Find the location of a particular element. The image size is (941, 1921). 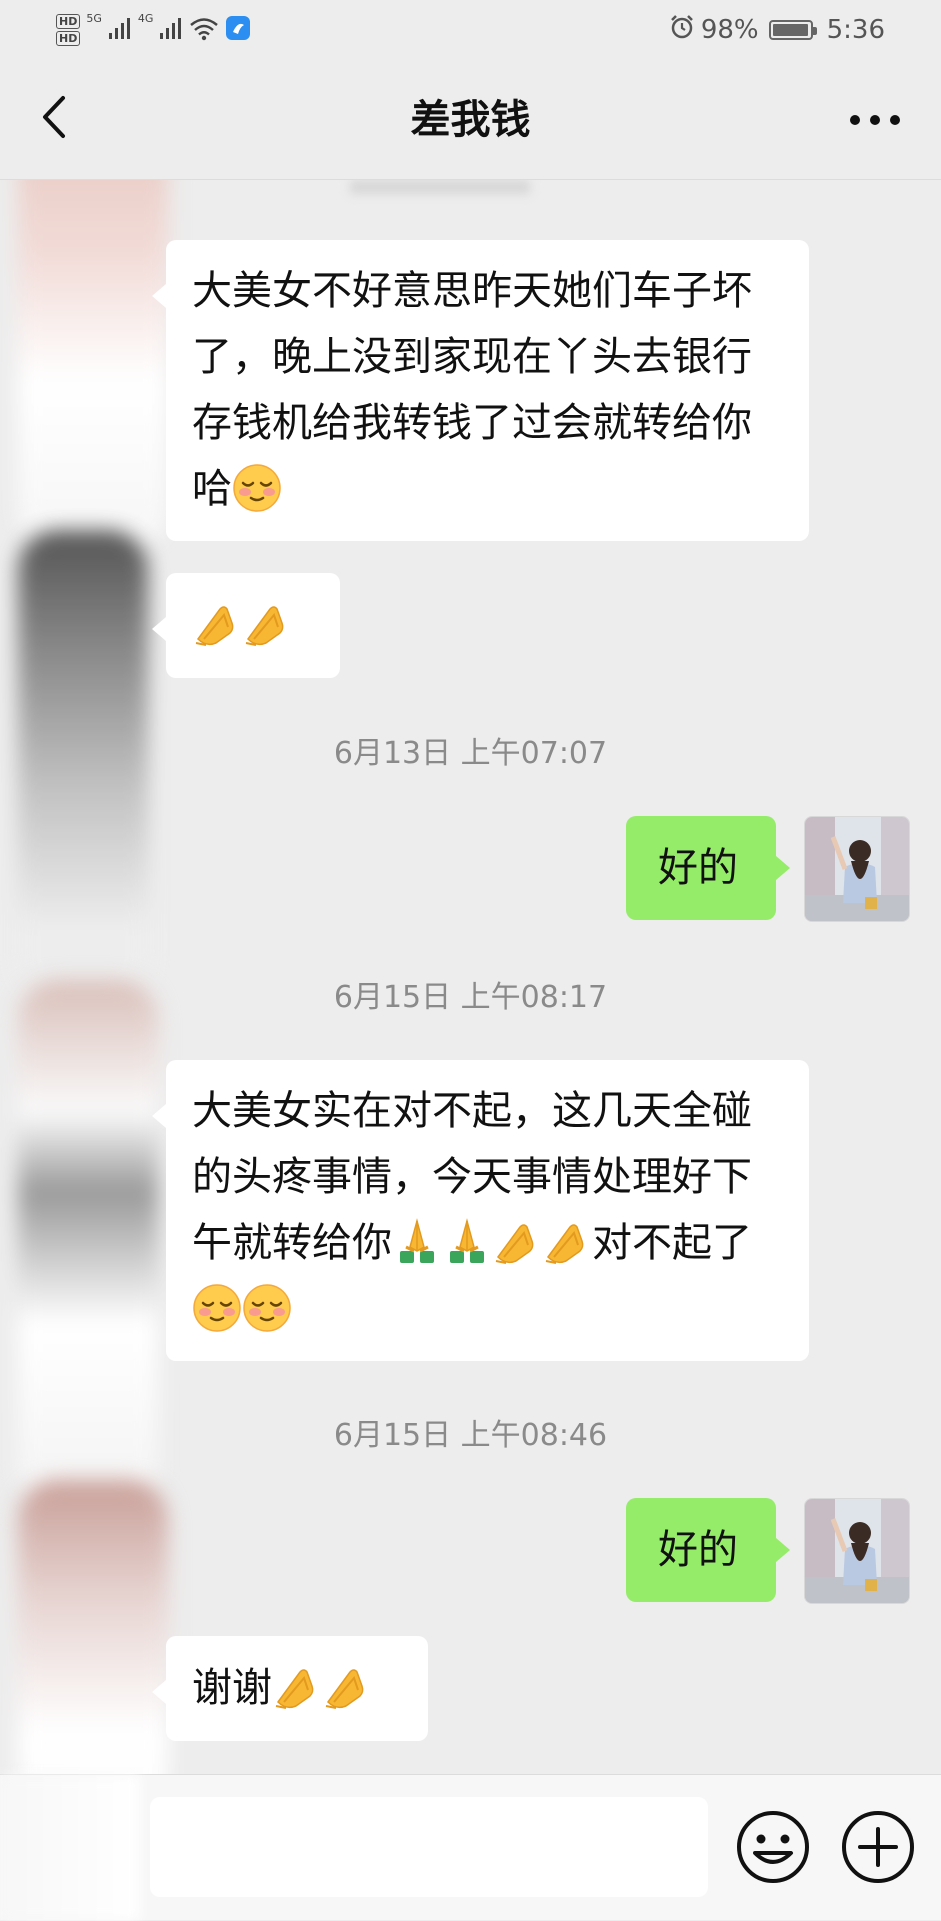

timestamp: 6月15日 上午08:46 is located at coordinates (470, 1435).